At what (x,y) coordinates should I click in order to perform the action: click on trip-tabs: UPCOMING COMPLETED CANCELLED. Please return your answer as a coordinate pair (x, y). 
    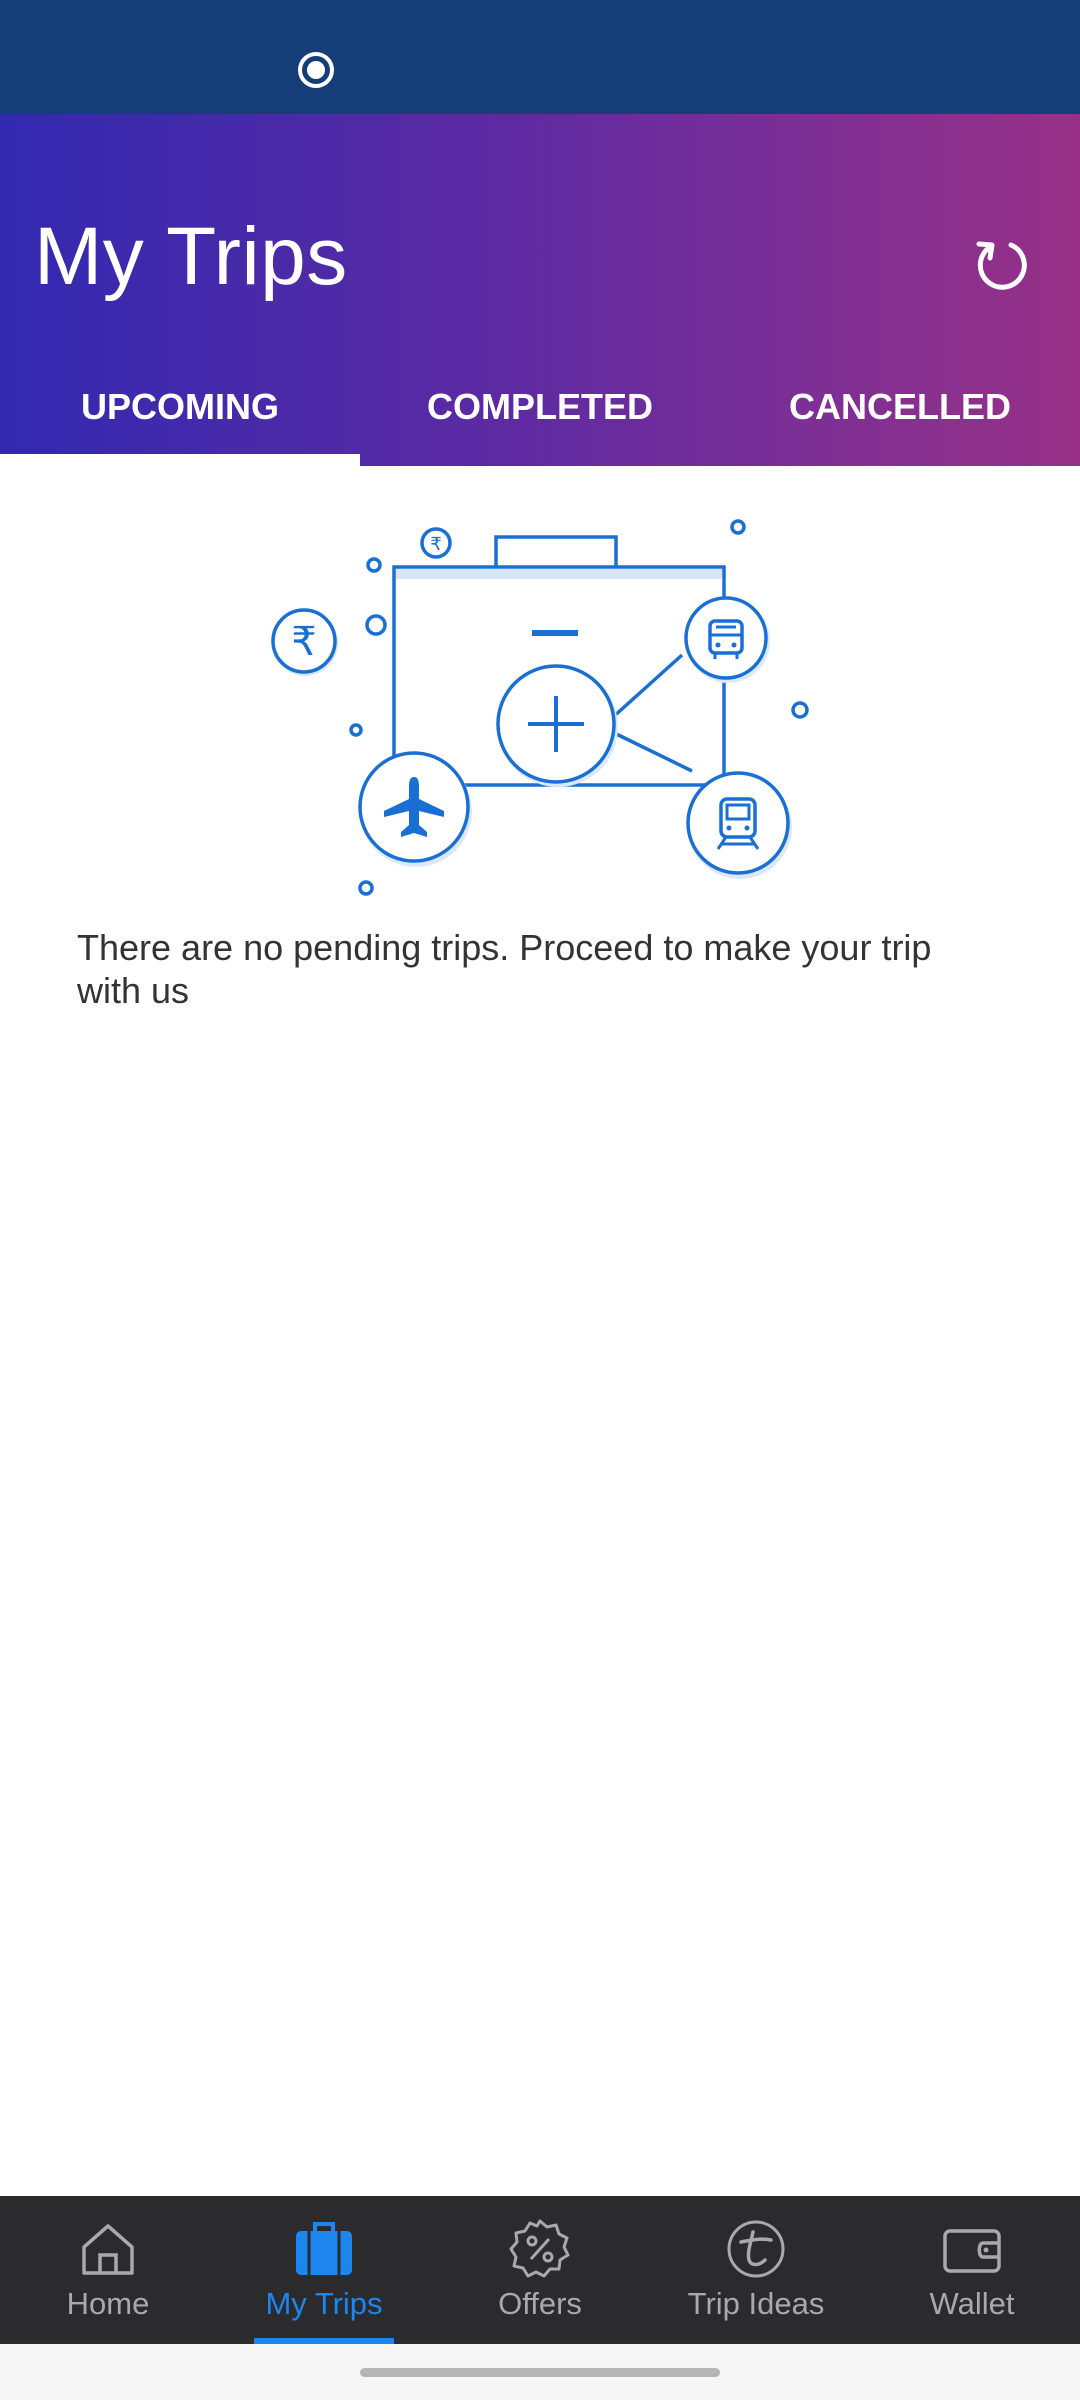
    Looking at the image, I should click on (540, 415).